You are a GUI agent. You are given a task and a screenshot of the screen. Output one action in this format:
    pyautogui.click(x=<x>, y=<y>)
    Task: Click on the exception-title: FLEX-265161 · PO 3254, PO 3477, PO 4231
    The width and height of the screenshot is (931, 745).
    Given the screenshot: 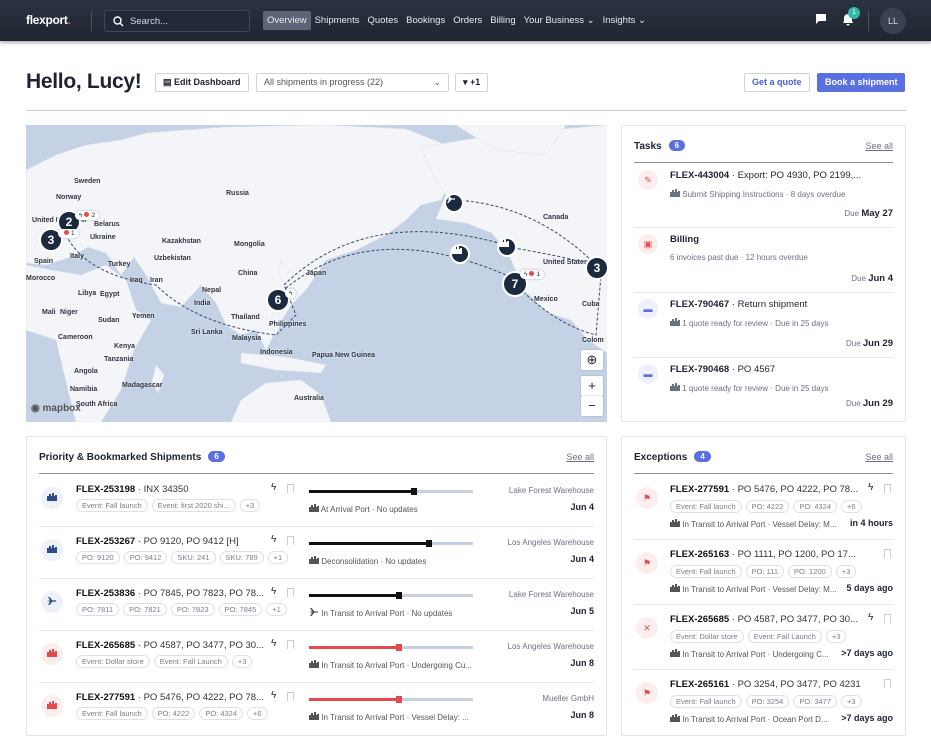 What is the action you would take?
    pyautogui.click(x=765, y=684)
    